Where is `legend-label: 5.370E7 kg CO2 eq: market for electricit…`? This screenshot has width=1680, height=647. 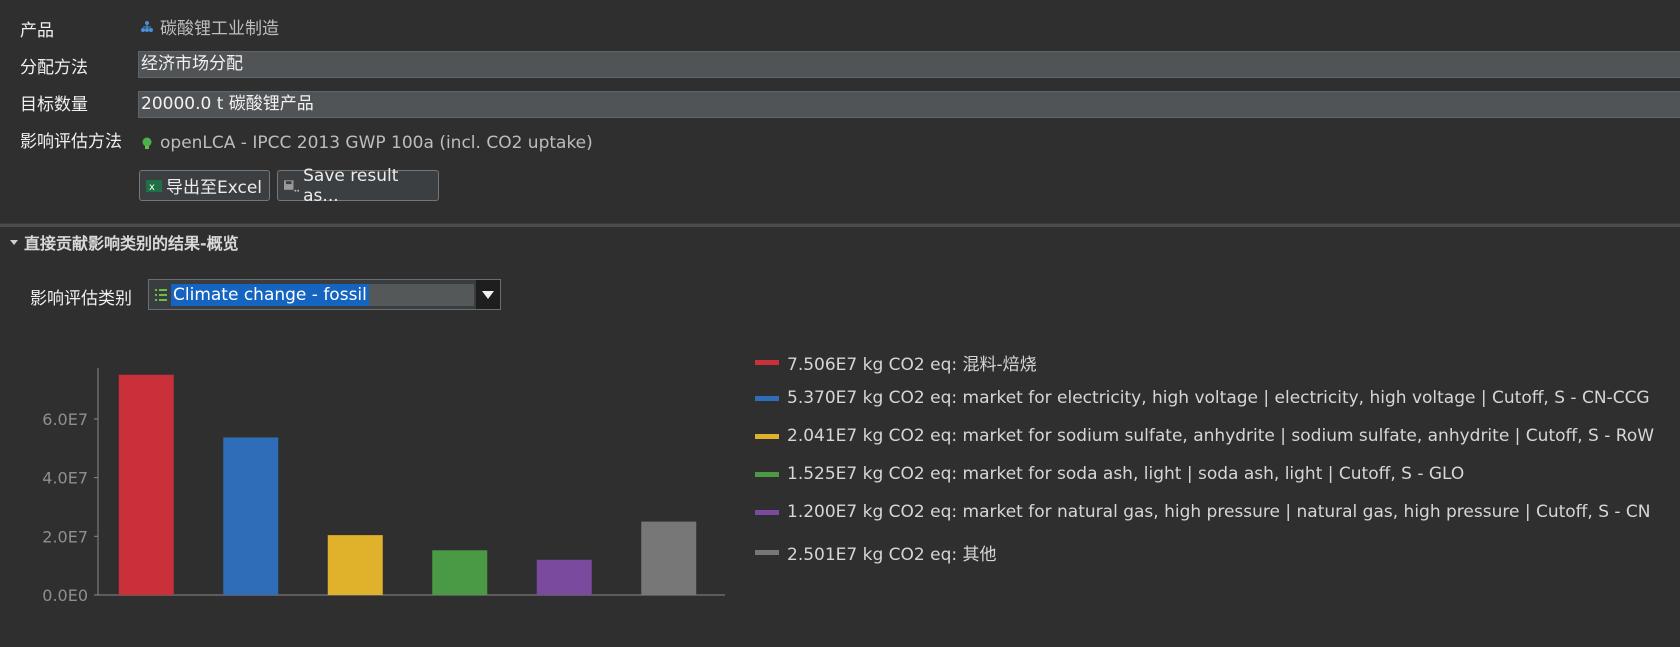 legend-label: 5.370E7 kg CO2 eq: market for electricit… is located at coordinates (1218, 398).